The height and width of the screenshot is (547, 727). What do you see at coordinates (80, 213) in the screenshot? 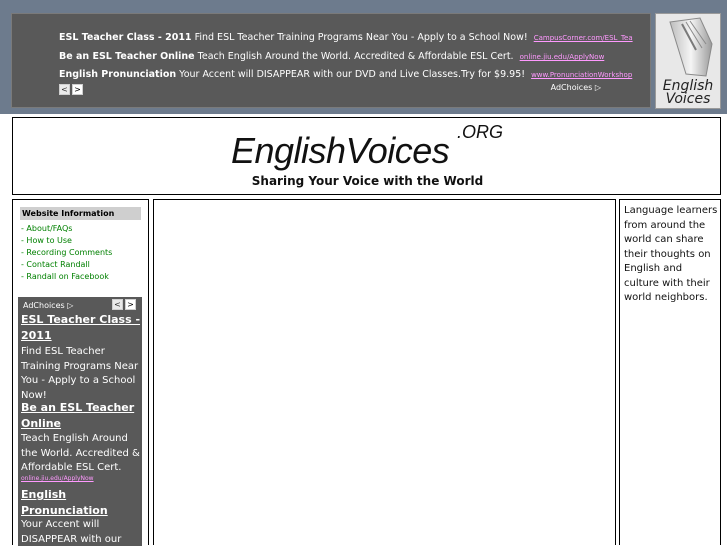
I see `sidebar-heading: Website Information` at bounding box center [80, 213].